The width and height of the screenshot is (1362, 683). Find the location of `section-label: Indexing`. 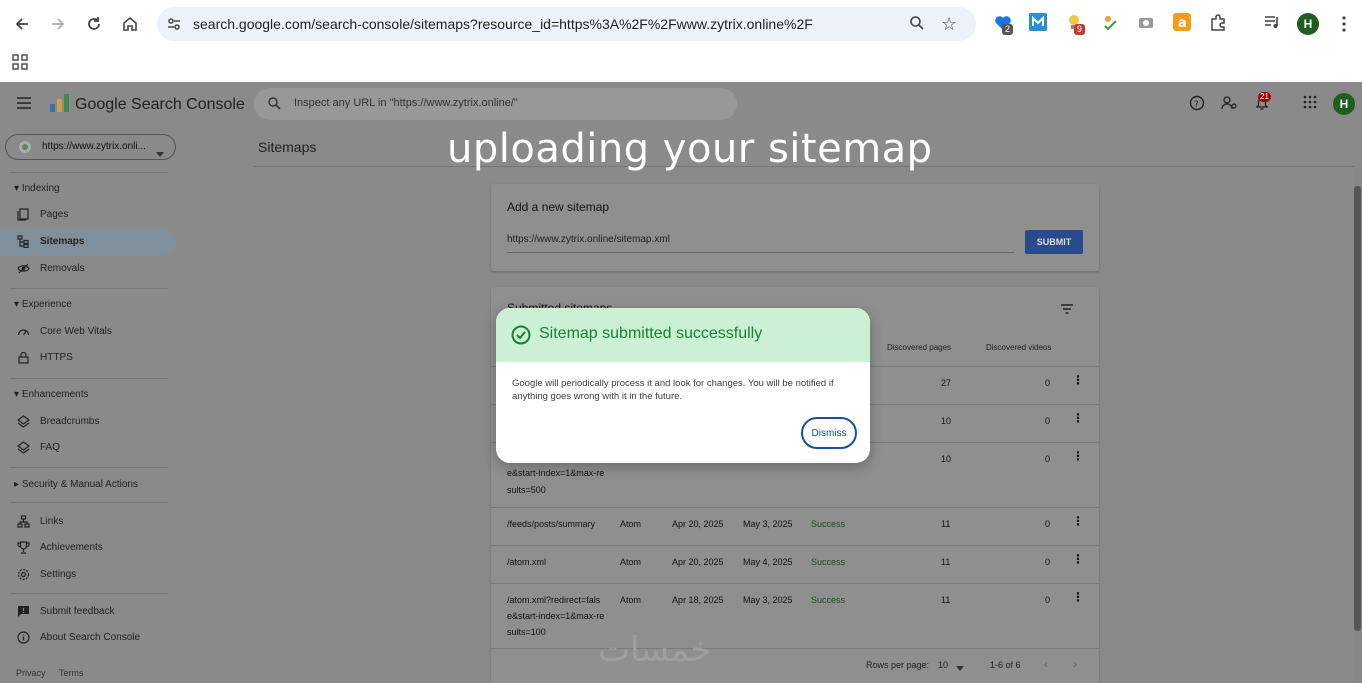

section-label: Indexing is located at coordinates (40, 188).